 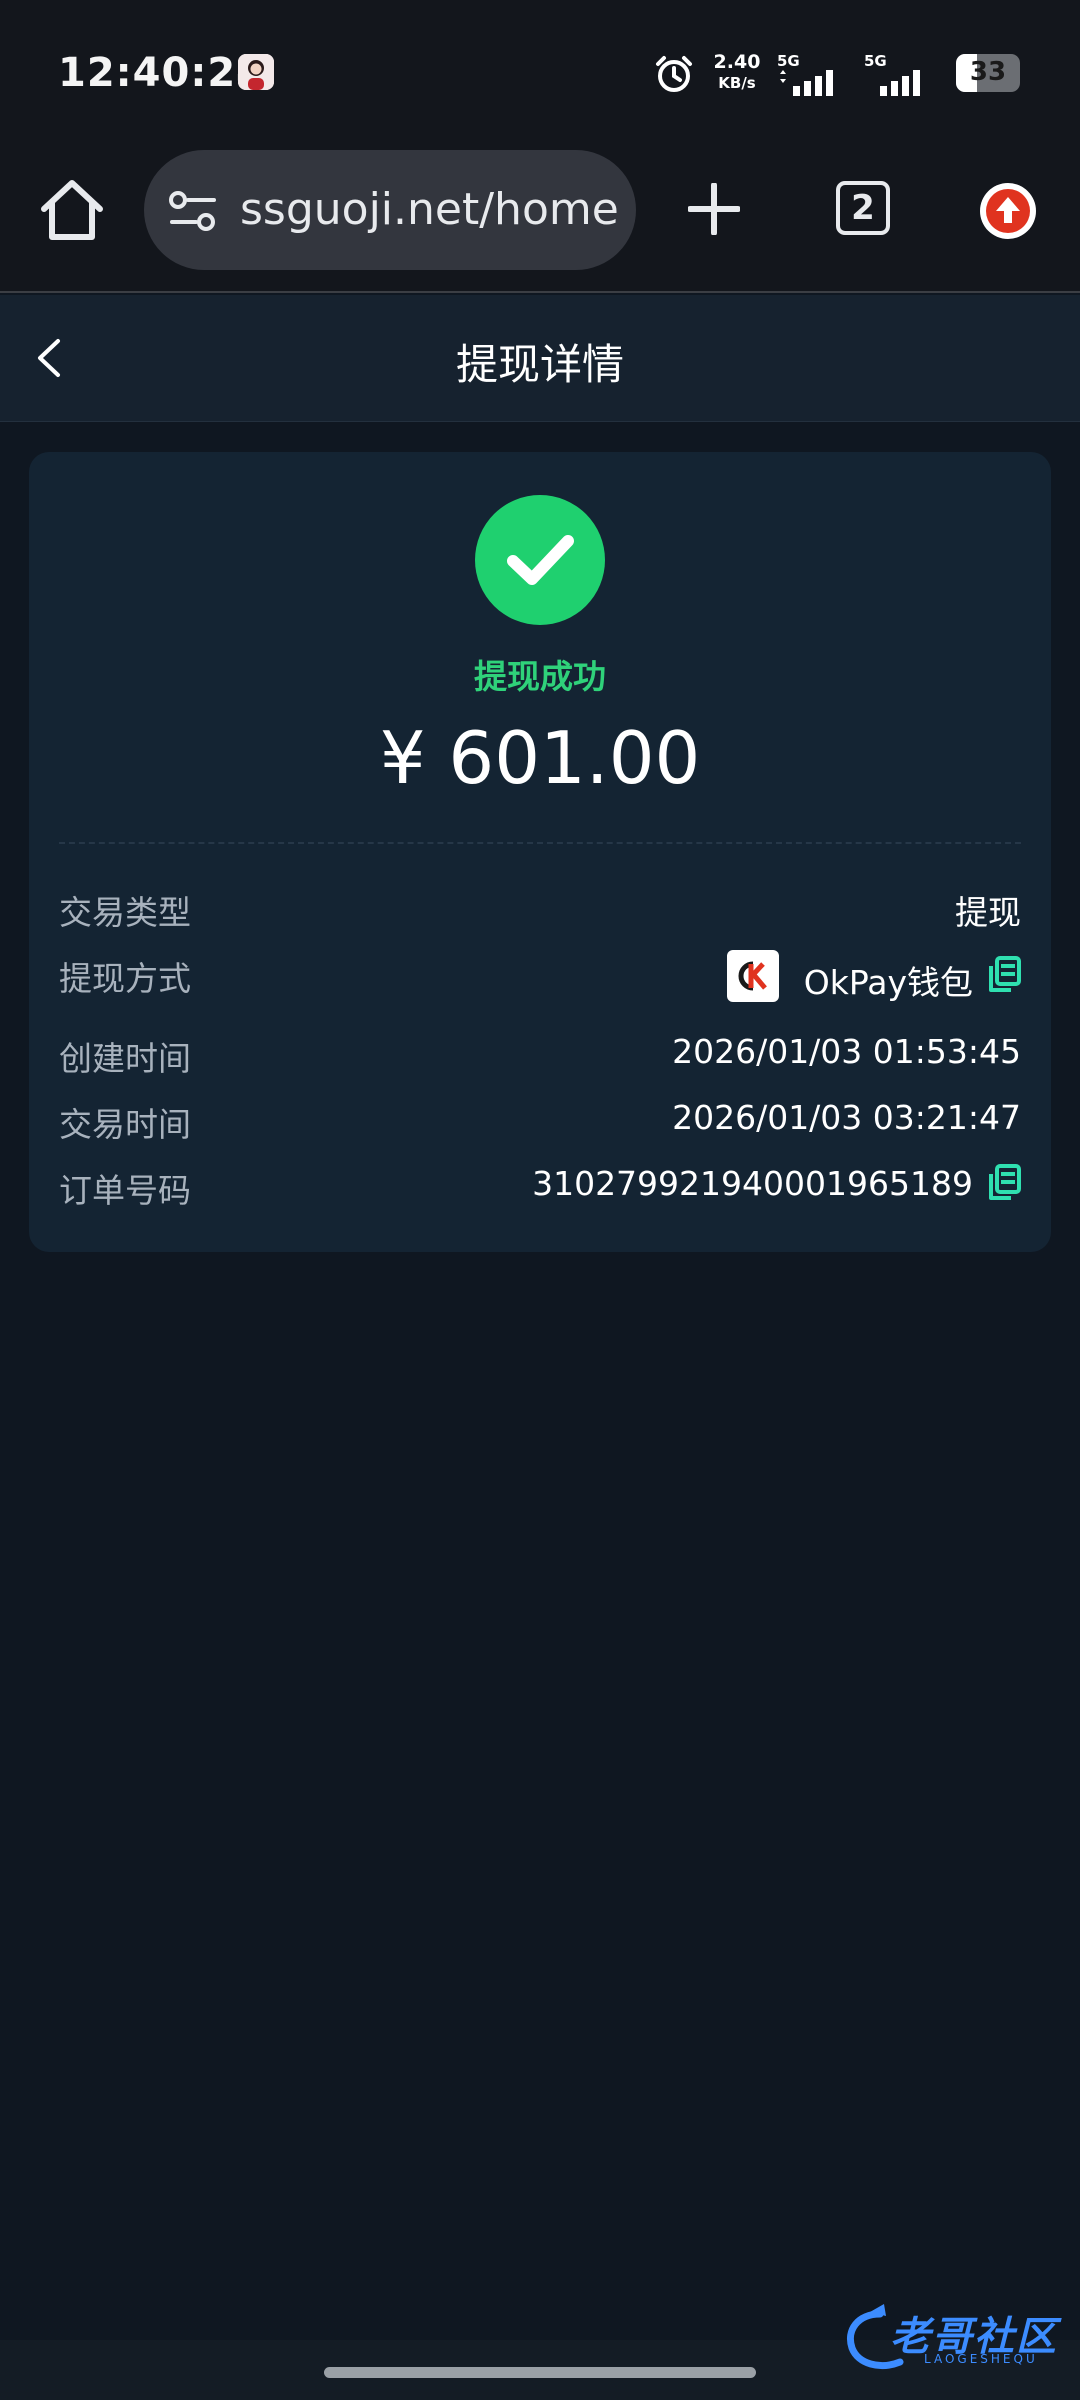 What do you see at coordinates (193, 212) in the screenshot?
I see `site-settings-icon` at bounding box center [193, 212].